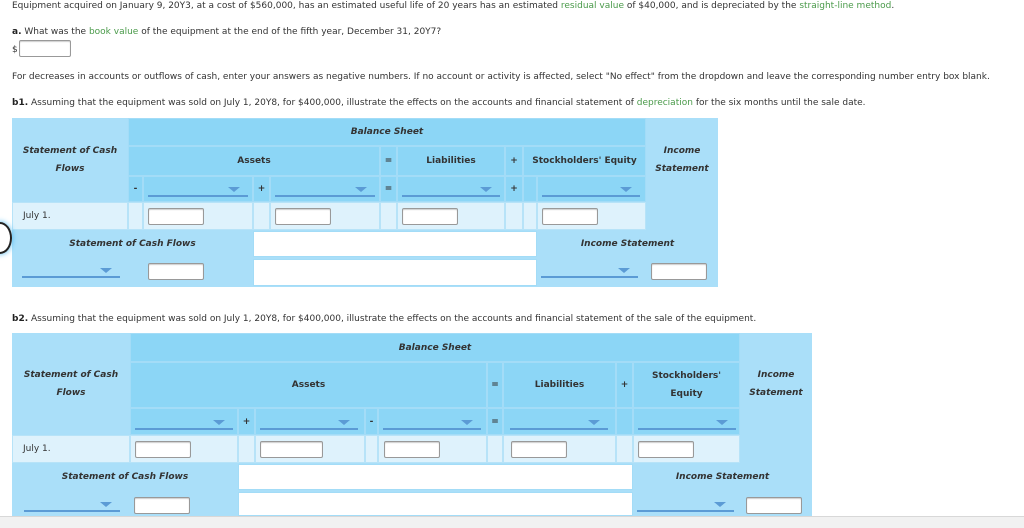 Image resolution: width=1024 pixels, height=528 pixels. What do you see at coordinates (685, 505) in the screenshot?
I see `b2-is-item-dropdown` at bounding box center [685, 505].